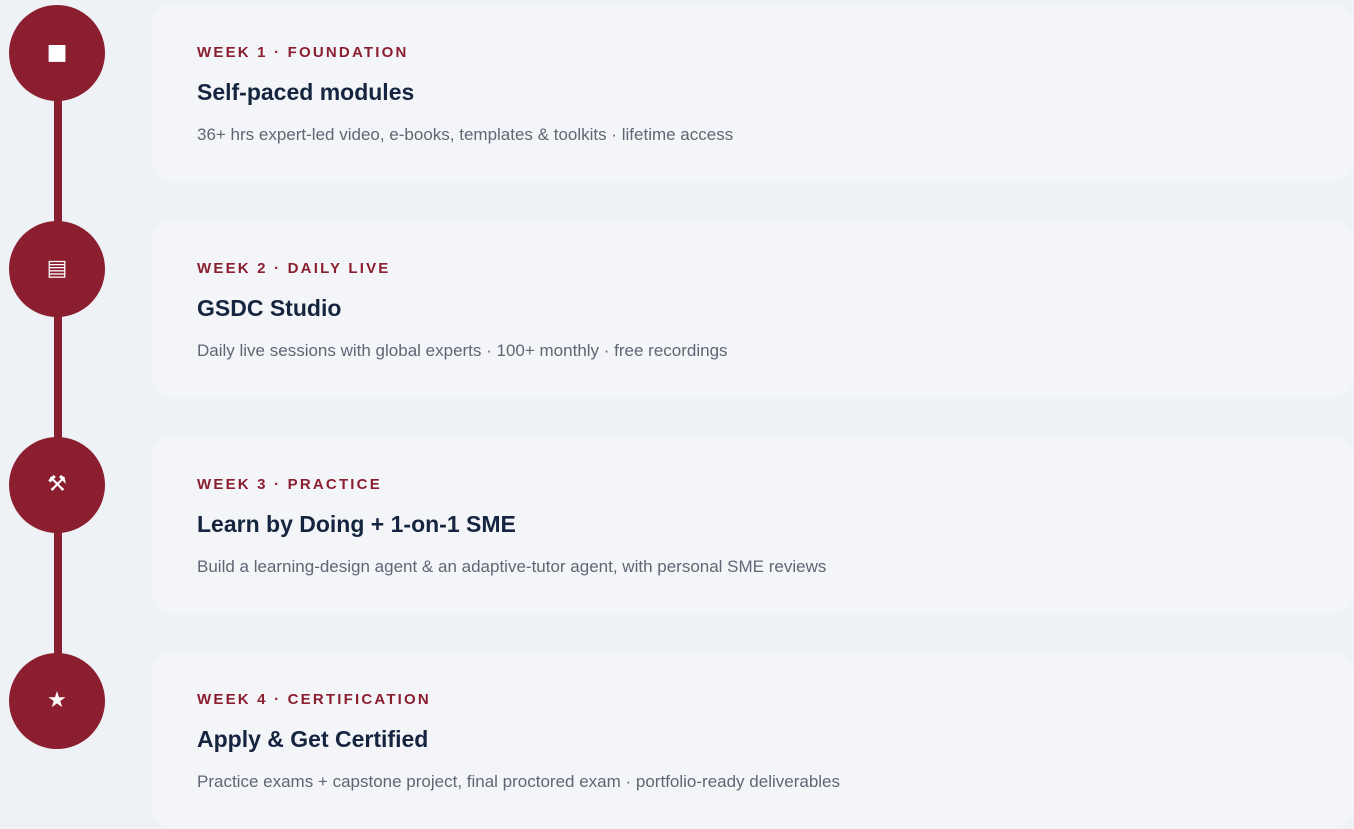 This screenshot has height=829, width=1354. I want to click on step-4-eyebrow: WEEK 4 · CERTIFICATION, so click(314, 699).